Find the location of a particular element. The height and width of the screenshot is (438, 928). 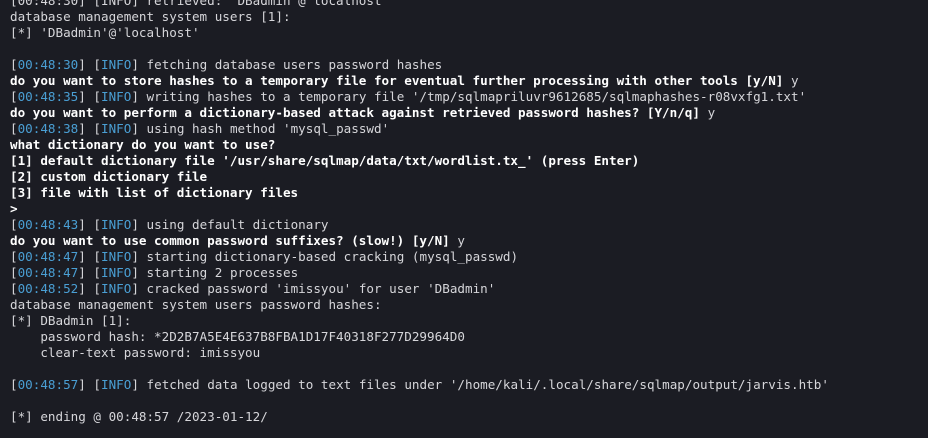

log-timestamp: 00:48:57 is located at coordinates (48, 384).